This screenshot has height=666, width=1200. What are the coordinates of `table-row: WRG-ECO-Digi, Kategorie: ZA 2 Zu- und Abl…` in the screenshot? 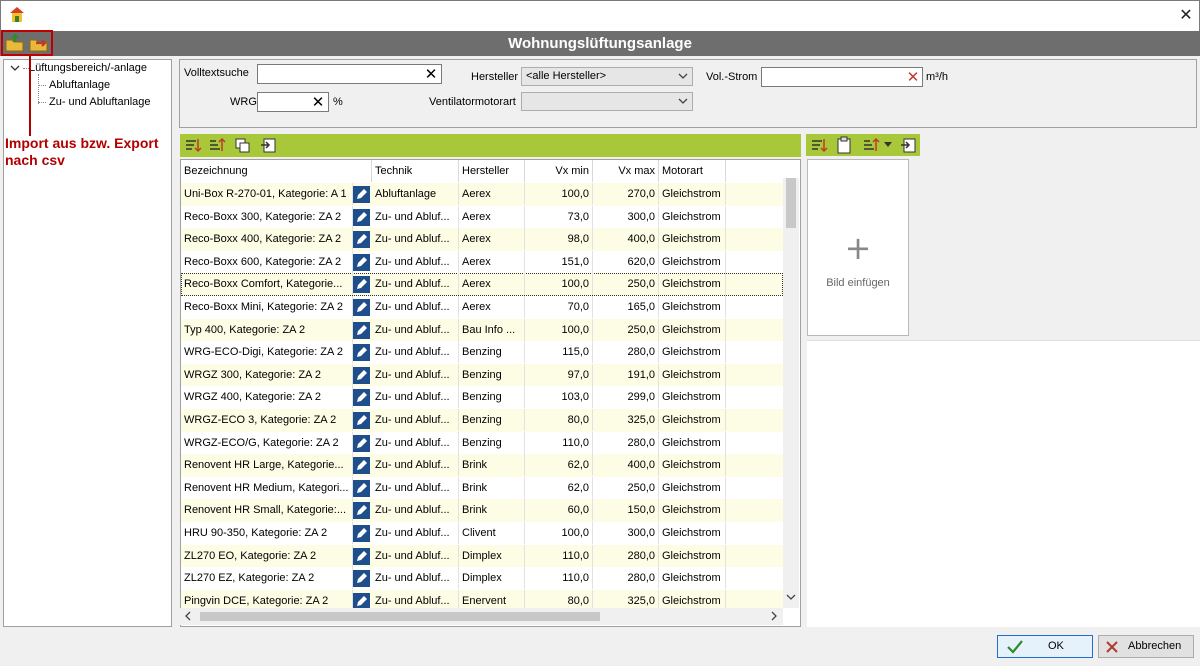 It's located at (482, 352).